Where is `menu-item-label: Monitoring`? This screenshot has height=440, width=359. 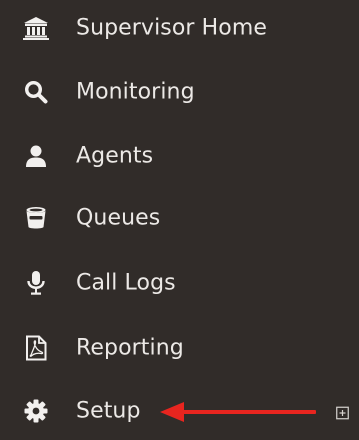 menu-item-label: Monitoring is located at coordinates (135, 92).